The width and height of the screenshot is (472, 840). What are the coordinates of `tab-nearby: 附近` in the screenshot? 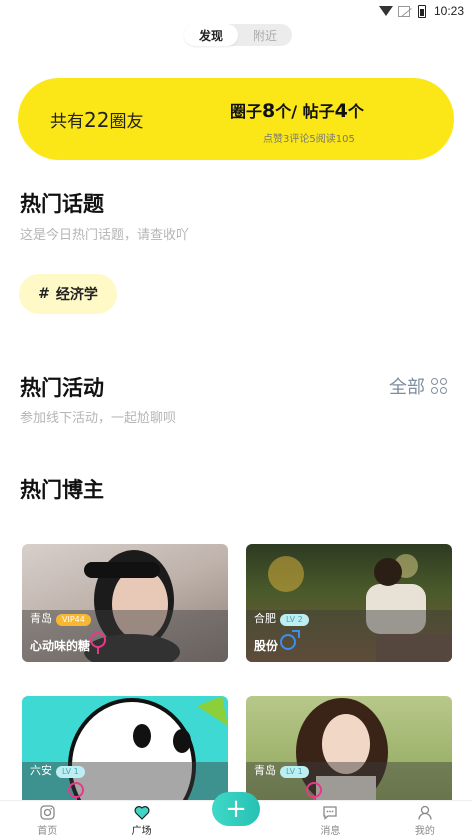 It's located at (265, 35).